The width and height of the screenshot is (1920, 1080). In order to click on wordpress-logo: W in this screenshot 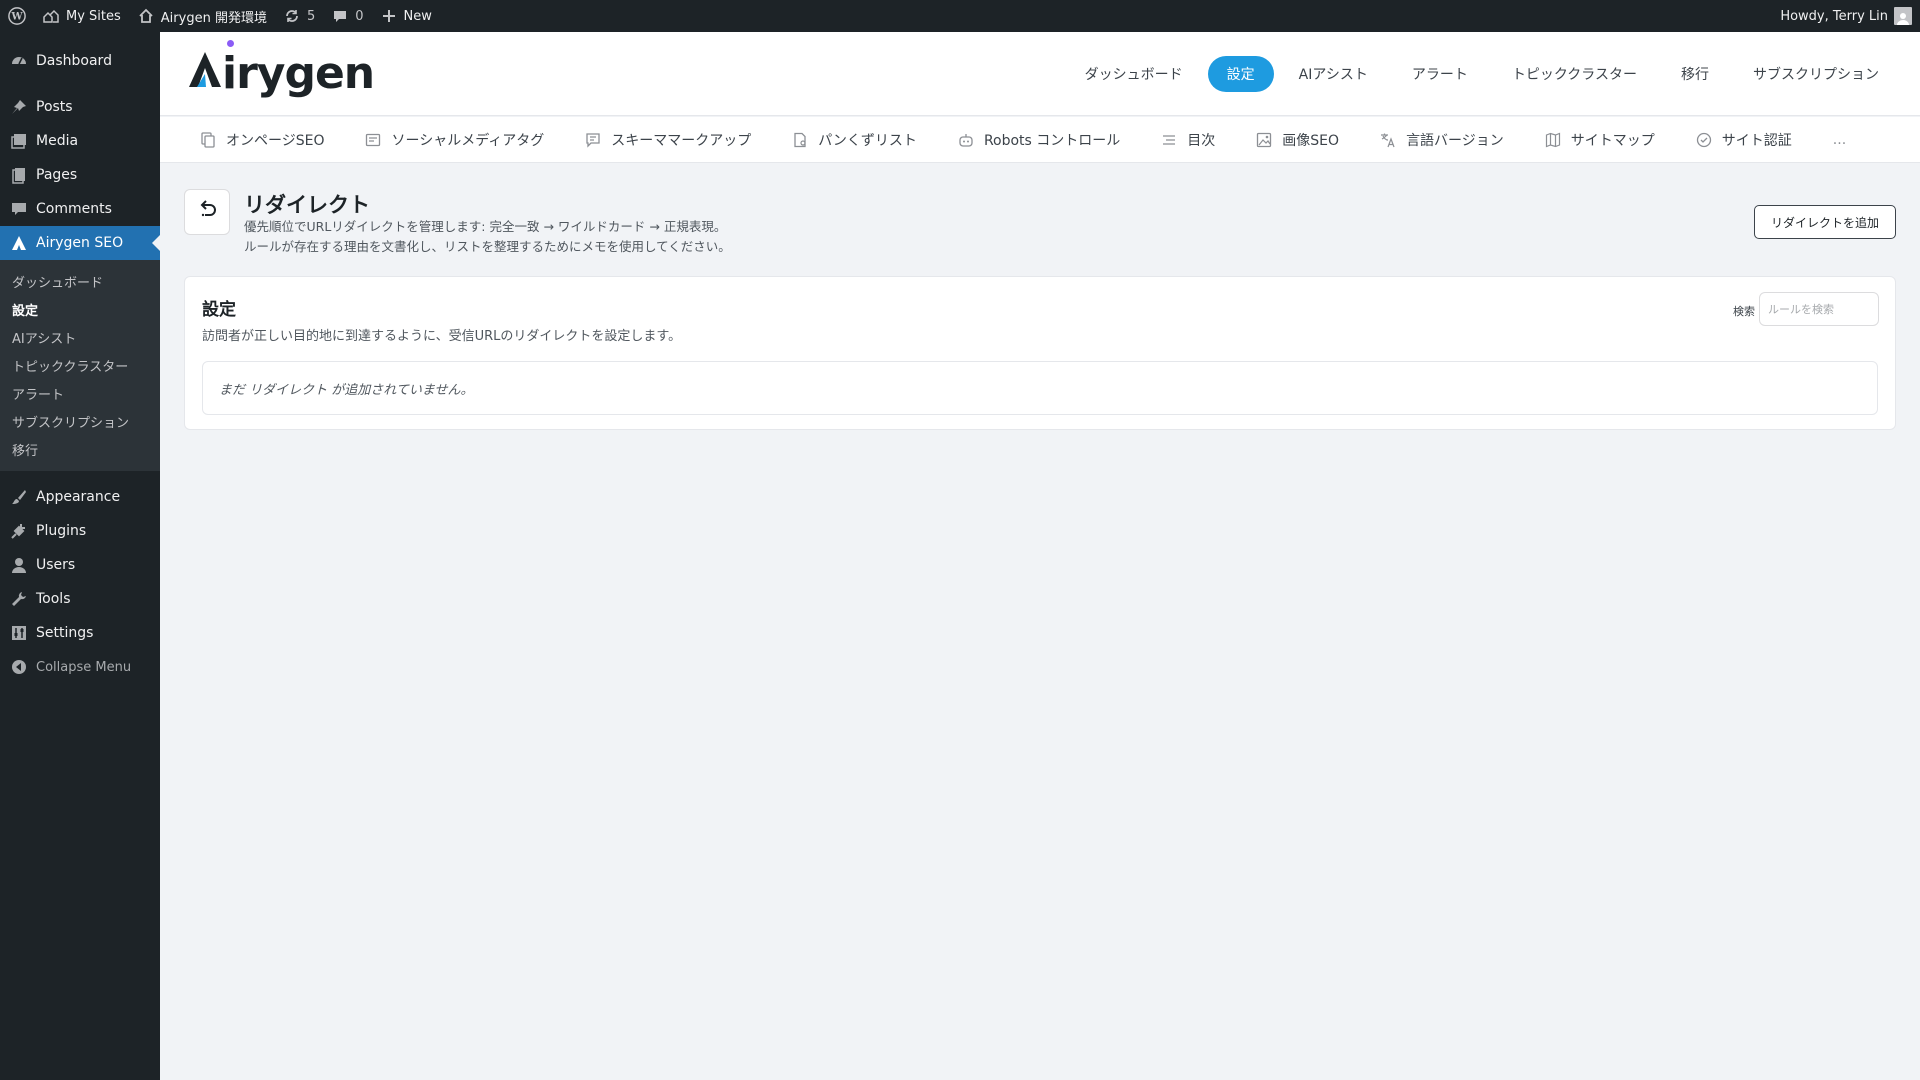, I will do `click(17, 16)`.